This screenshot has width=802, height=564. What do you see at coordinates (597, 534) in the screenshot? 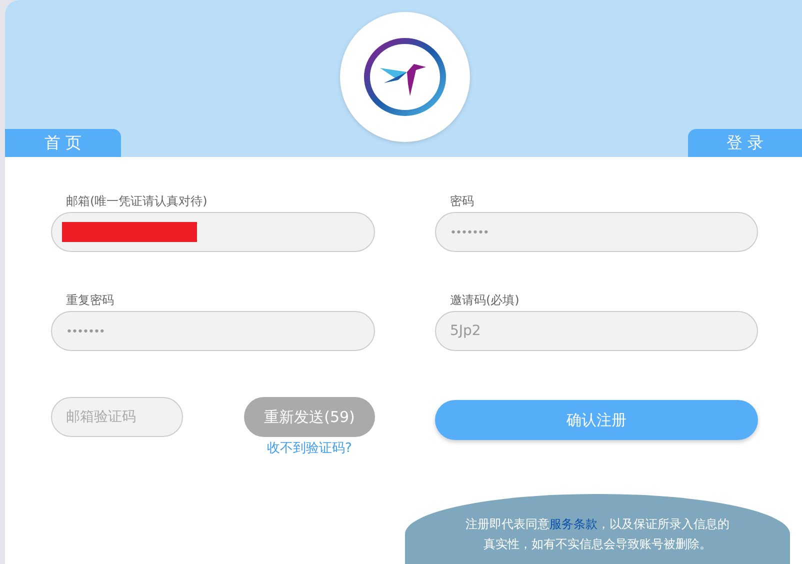
I see `notice-text: 注册即代表同意服务条款，以及保证所录入信息的真实性，如有不实信息会导致账号被删除。` at bounding box center [597, 534].